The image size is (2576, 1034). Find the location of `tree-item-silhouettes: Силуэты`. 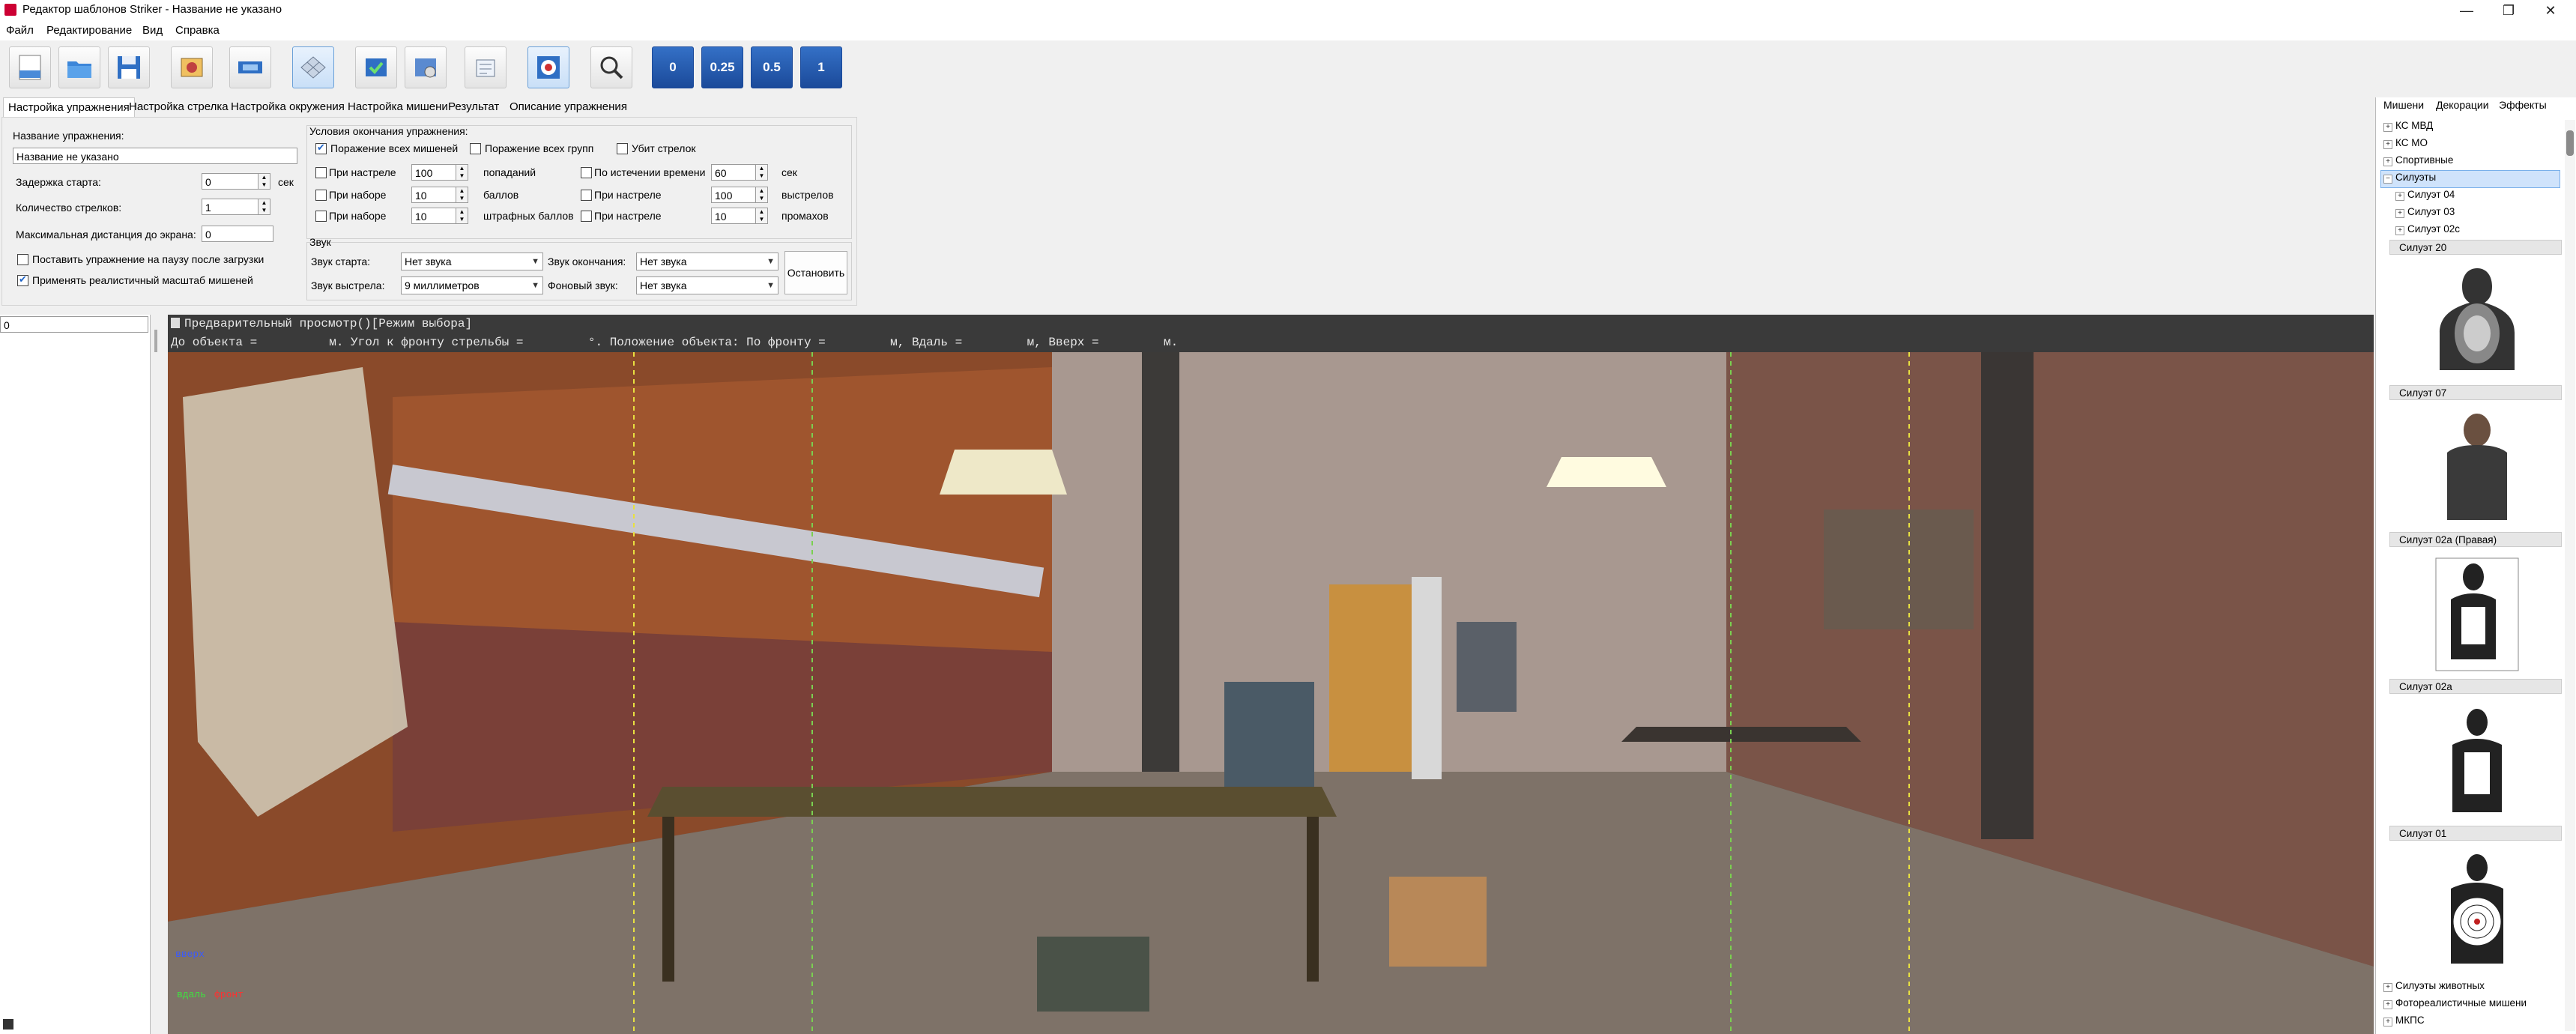

tree-item-silhouettes: Силуэты is located at coordinates (2415, 178).